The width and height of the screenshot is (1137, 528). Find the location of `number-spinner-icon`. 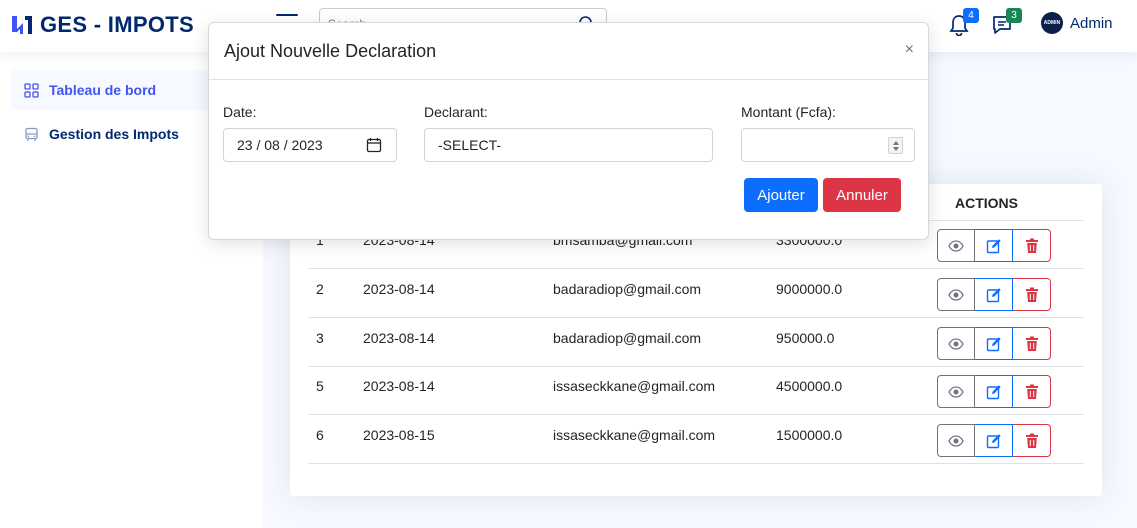

number-spinner-icon is located at coordinates (895, 145).